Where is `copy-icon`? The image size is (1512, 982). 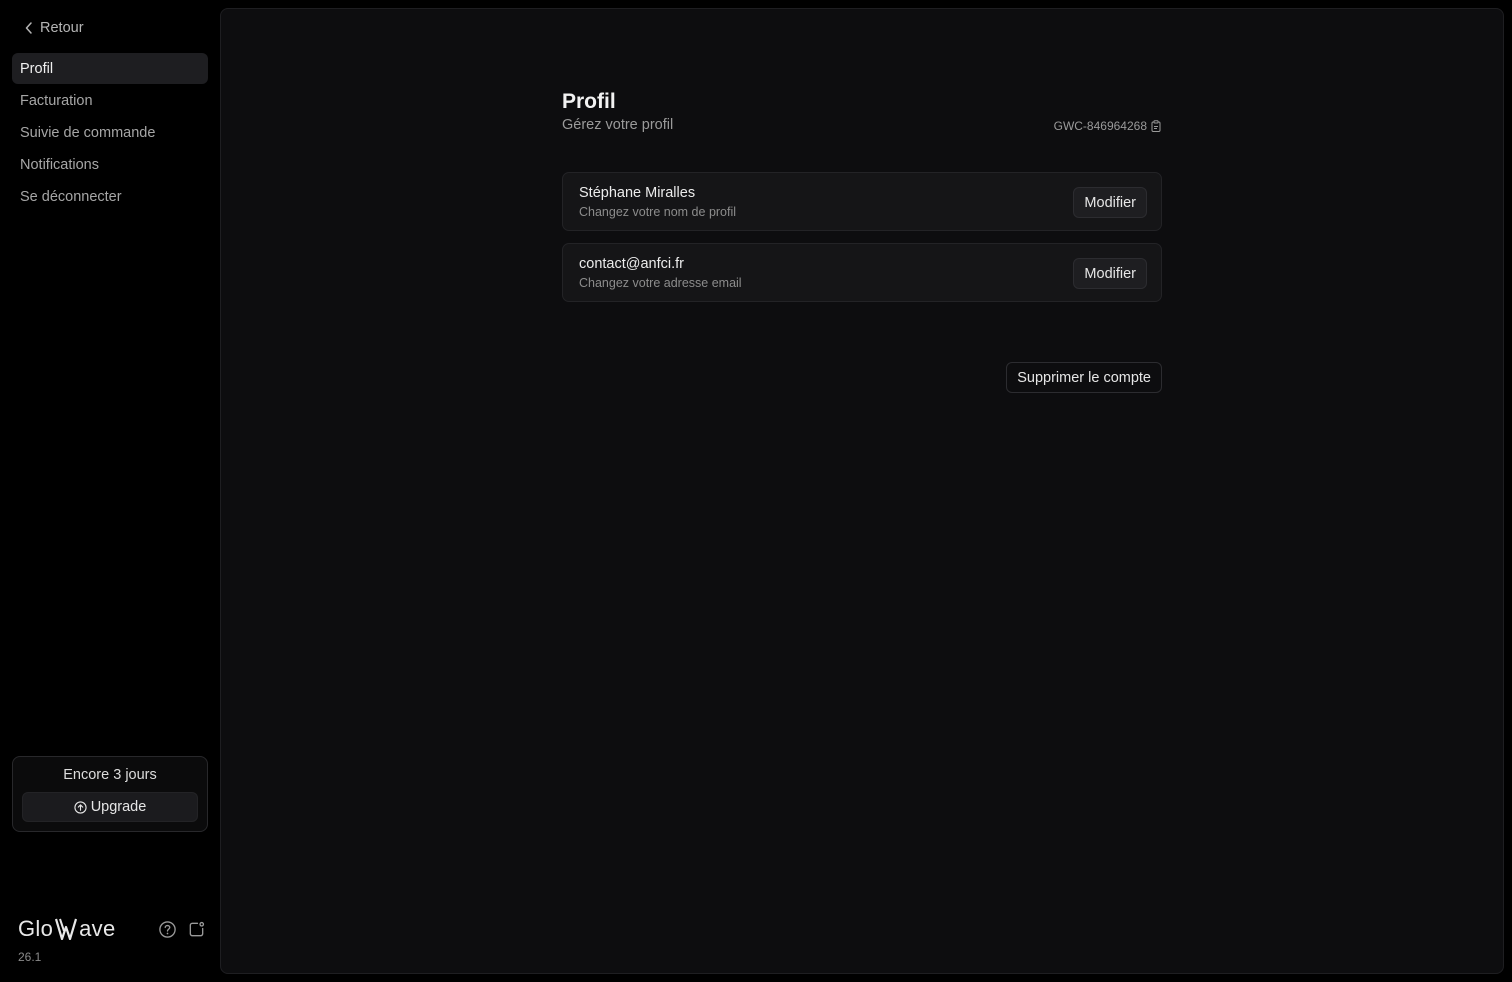 copy-icon is located at coordinates (1156, 126).